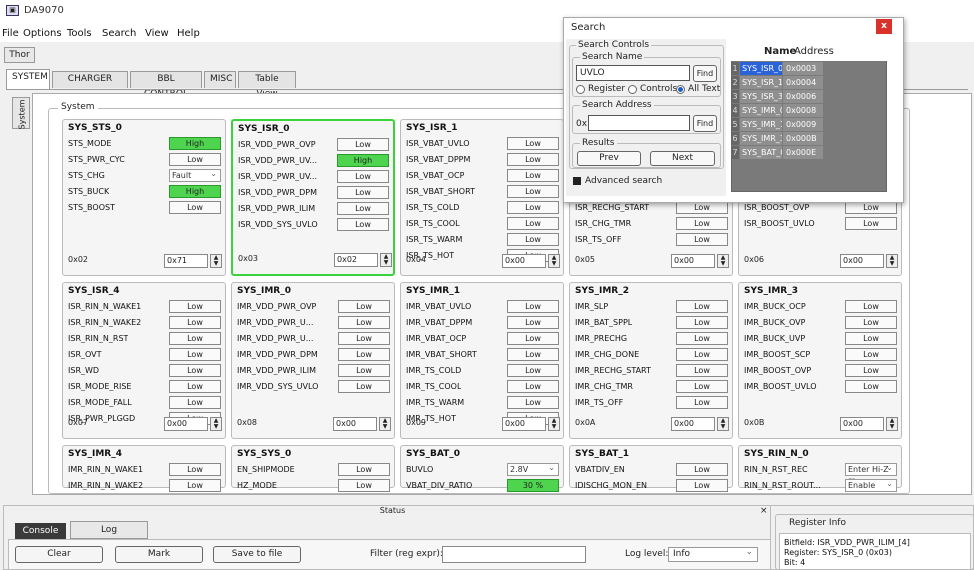 The width and height of the screenshot is (974, 570). What do you see at coordinates (533, 485) in the screenshot?
I see `field-toggle-button: 30 %` at bounding box center [533, 485].